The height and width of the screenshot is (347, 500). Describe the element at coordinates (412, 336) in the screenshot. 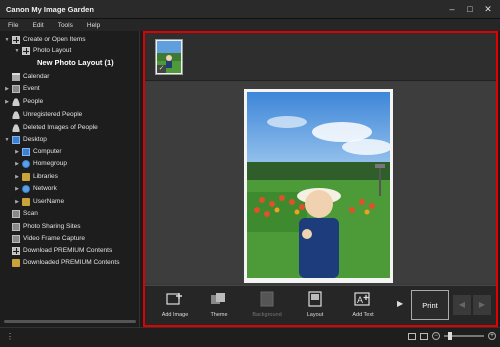

I see `display-mode-icon` at that location.